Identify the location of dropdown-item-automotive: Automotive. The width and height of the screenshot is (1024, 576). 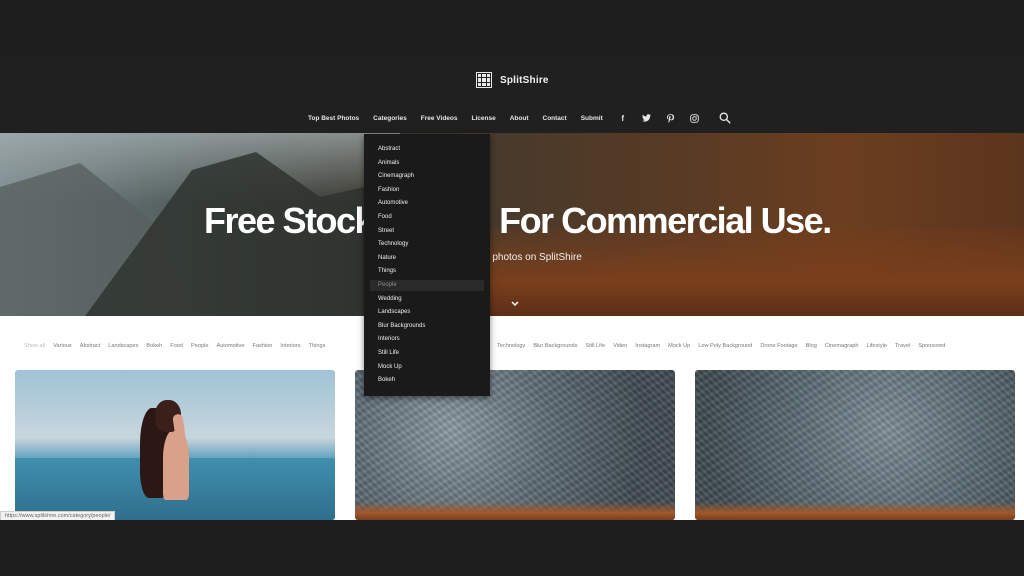
(393, 203).